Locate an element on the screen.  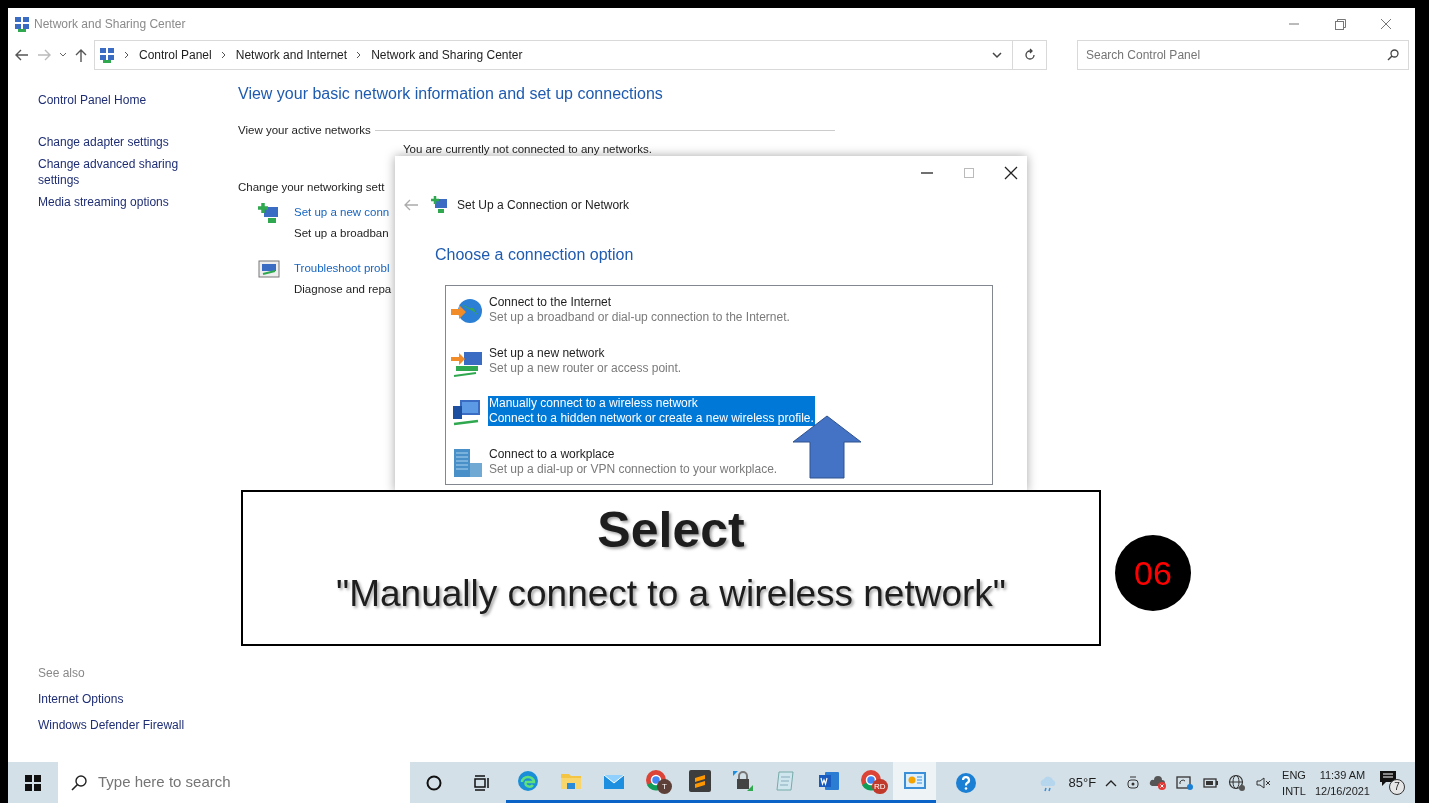
word-document-icon is located at coordinates (828, 781).